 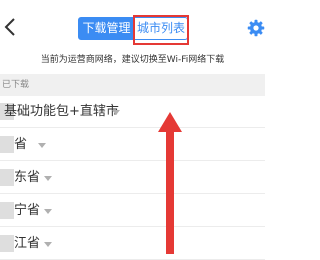 What do you see at coordinates (132, 112) in the screenshot?
I see `list-item: 基础功能包+直辖市` at bounding box center [132, 112].